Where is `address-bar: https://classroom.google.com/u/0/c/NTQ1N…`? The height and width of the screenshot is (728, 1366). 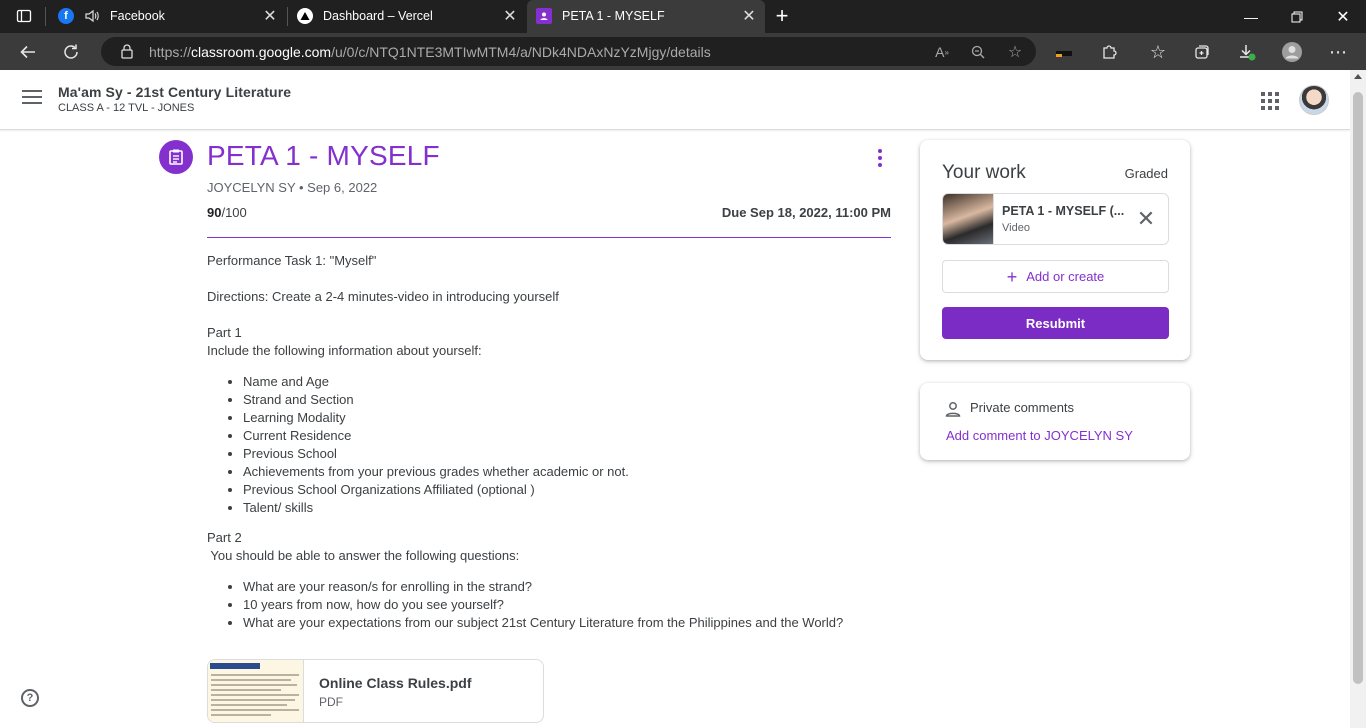 address-bar: https://classroom.google.com/u/0/c/NTQ1N… is located at coordinates (568, 51).